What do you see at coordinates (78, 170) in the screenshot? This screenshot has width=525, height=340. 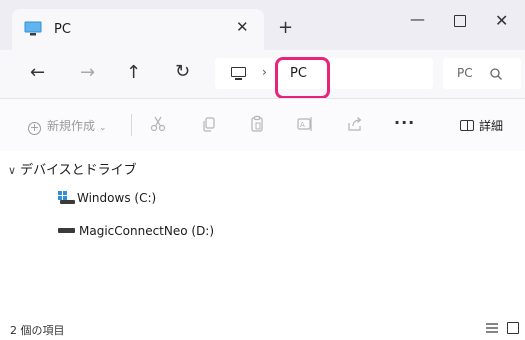 I see `group-header-label: デバイスとドライブ` at bounding box center [78, 170].